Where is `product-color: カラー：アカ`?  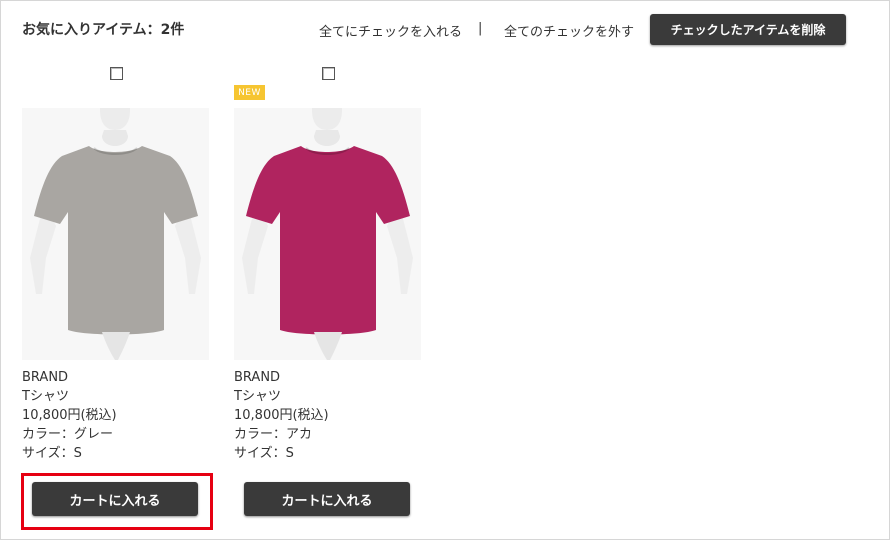
product-color: カラー：アカ is located at coordinates (273, 434).